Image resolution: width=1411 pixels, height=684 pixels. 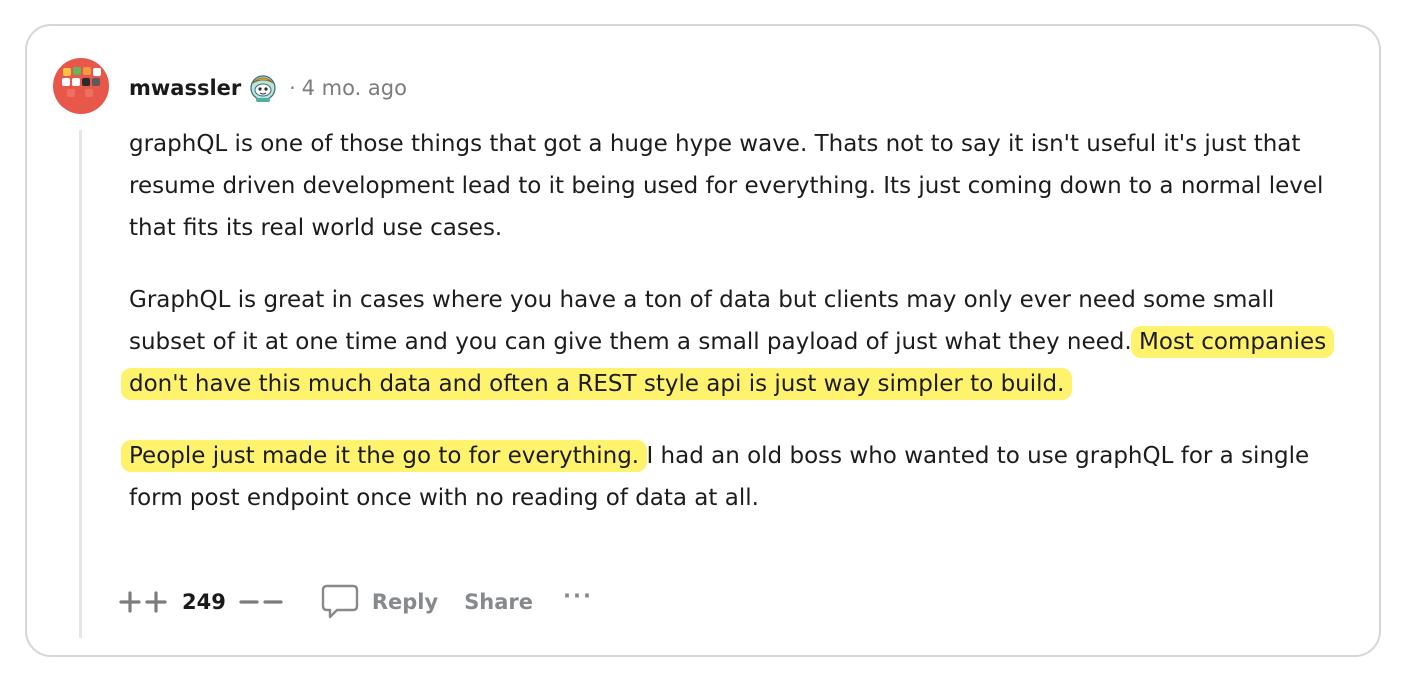 I want to click on share-button: Share, so click(x=498, y=602).